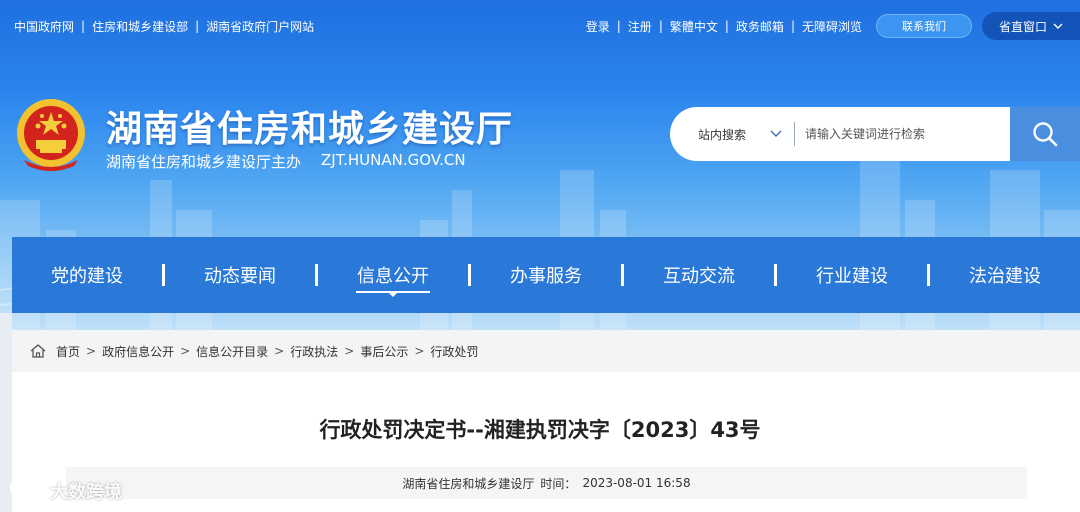 The height and width of the screenshot is (512, 1080). Describe the element at coordinates (468, 483) in the screenshot. I see `article-source: 湖南省住房和城乡建设厅` at that location.